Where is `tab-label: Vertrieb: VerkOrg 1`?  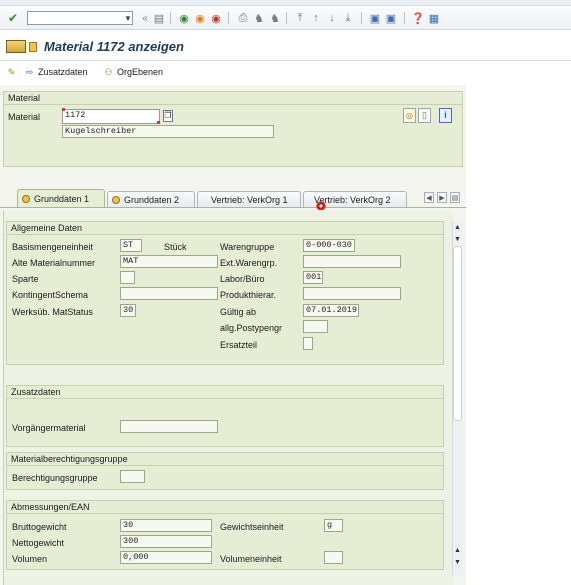 tab-label: Vertrieb: VerkOrg 1 is located at coordinates (249, 200).